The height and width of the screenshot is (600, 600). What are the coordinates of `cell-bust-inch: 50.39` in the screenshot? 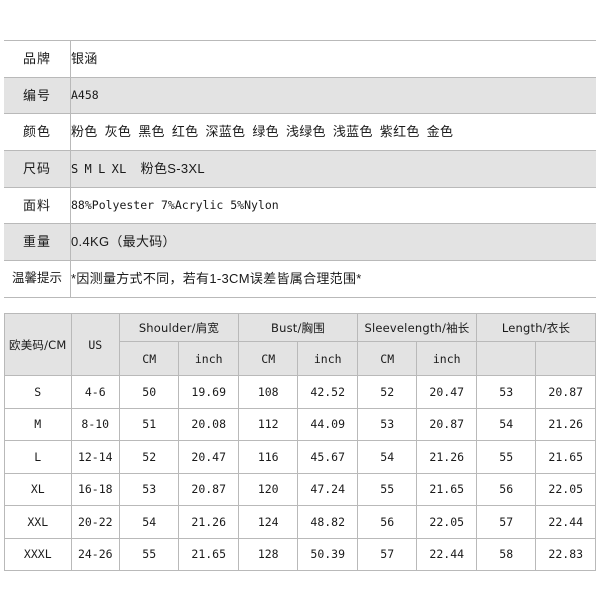 It's located at (327, 554).